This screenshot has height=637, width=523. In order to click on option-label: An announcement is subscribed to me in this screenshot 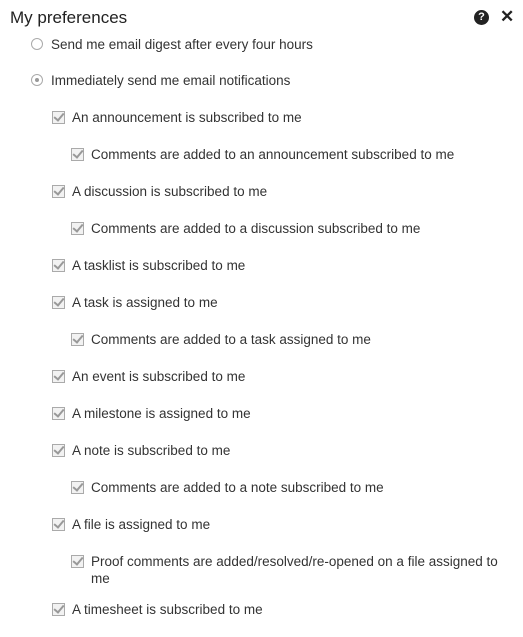, I will do `click(187, 117)`.